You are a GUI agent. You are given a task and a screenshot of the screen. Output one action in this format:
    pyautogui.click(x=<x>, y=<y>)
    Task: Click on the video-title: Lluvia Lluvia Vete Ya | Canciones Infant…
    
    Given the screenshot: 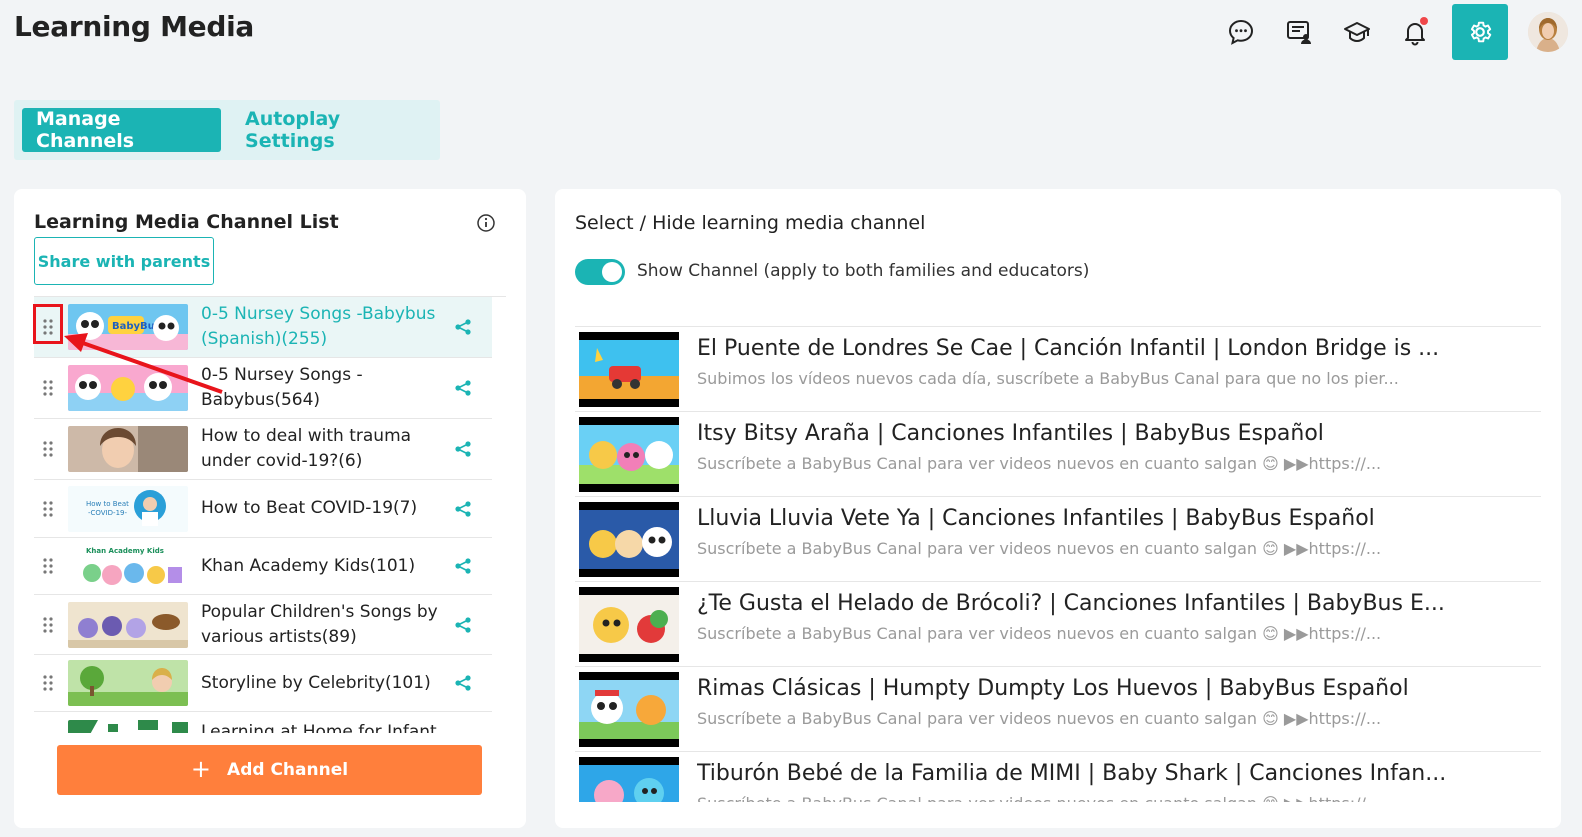 What is the action you would take?
    pyautogui.click(x=1117, y=518)
    